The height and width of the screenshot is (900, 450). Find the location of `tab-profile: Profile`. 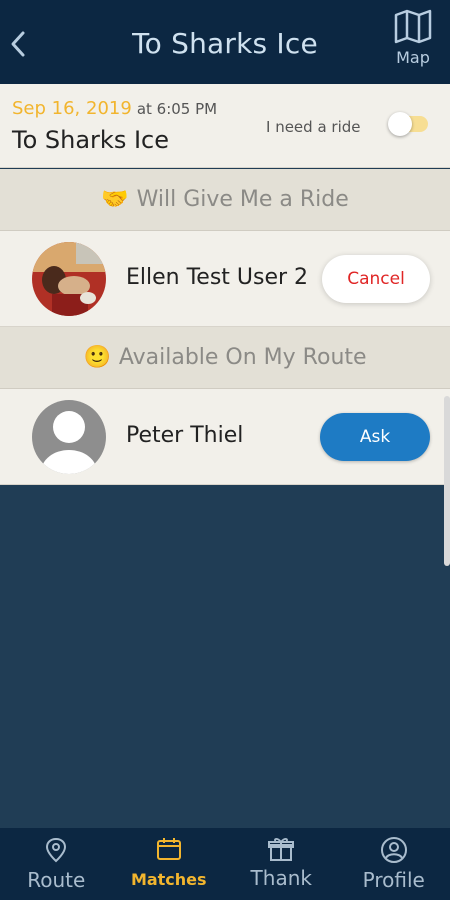

tab-profile: Profile is located at coordinates (394, 864).